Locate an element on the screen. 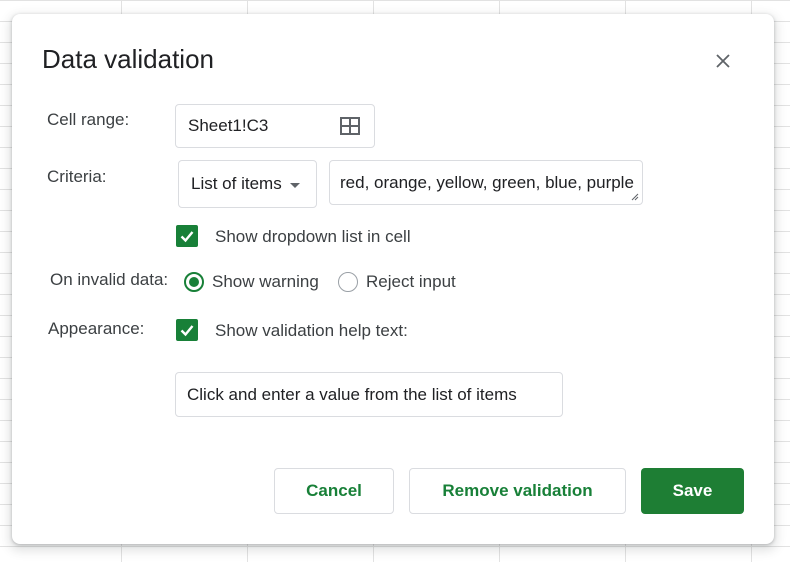 This screenshot has height=562, width=790. show-warning-radio is located at coordinates (194, 282).